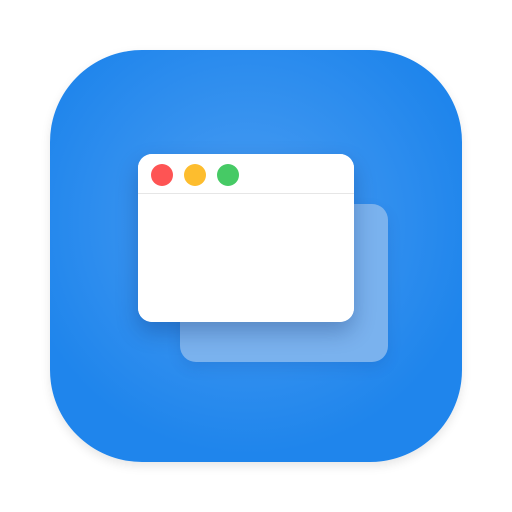 The height and width of the screenshot is (512, 512). Describe the element at coordinates (246, 258) in the screenshot. I see `window-body` at that location.